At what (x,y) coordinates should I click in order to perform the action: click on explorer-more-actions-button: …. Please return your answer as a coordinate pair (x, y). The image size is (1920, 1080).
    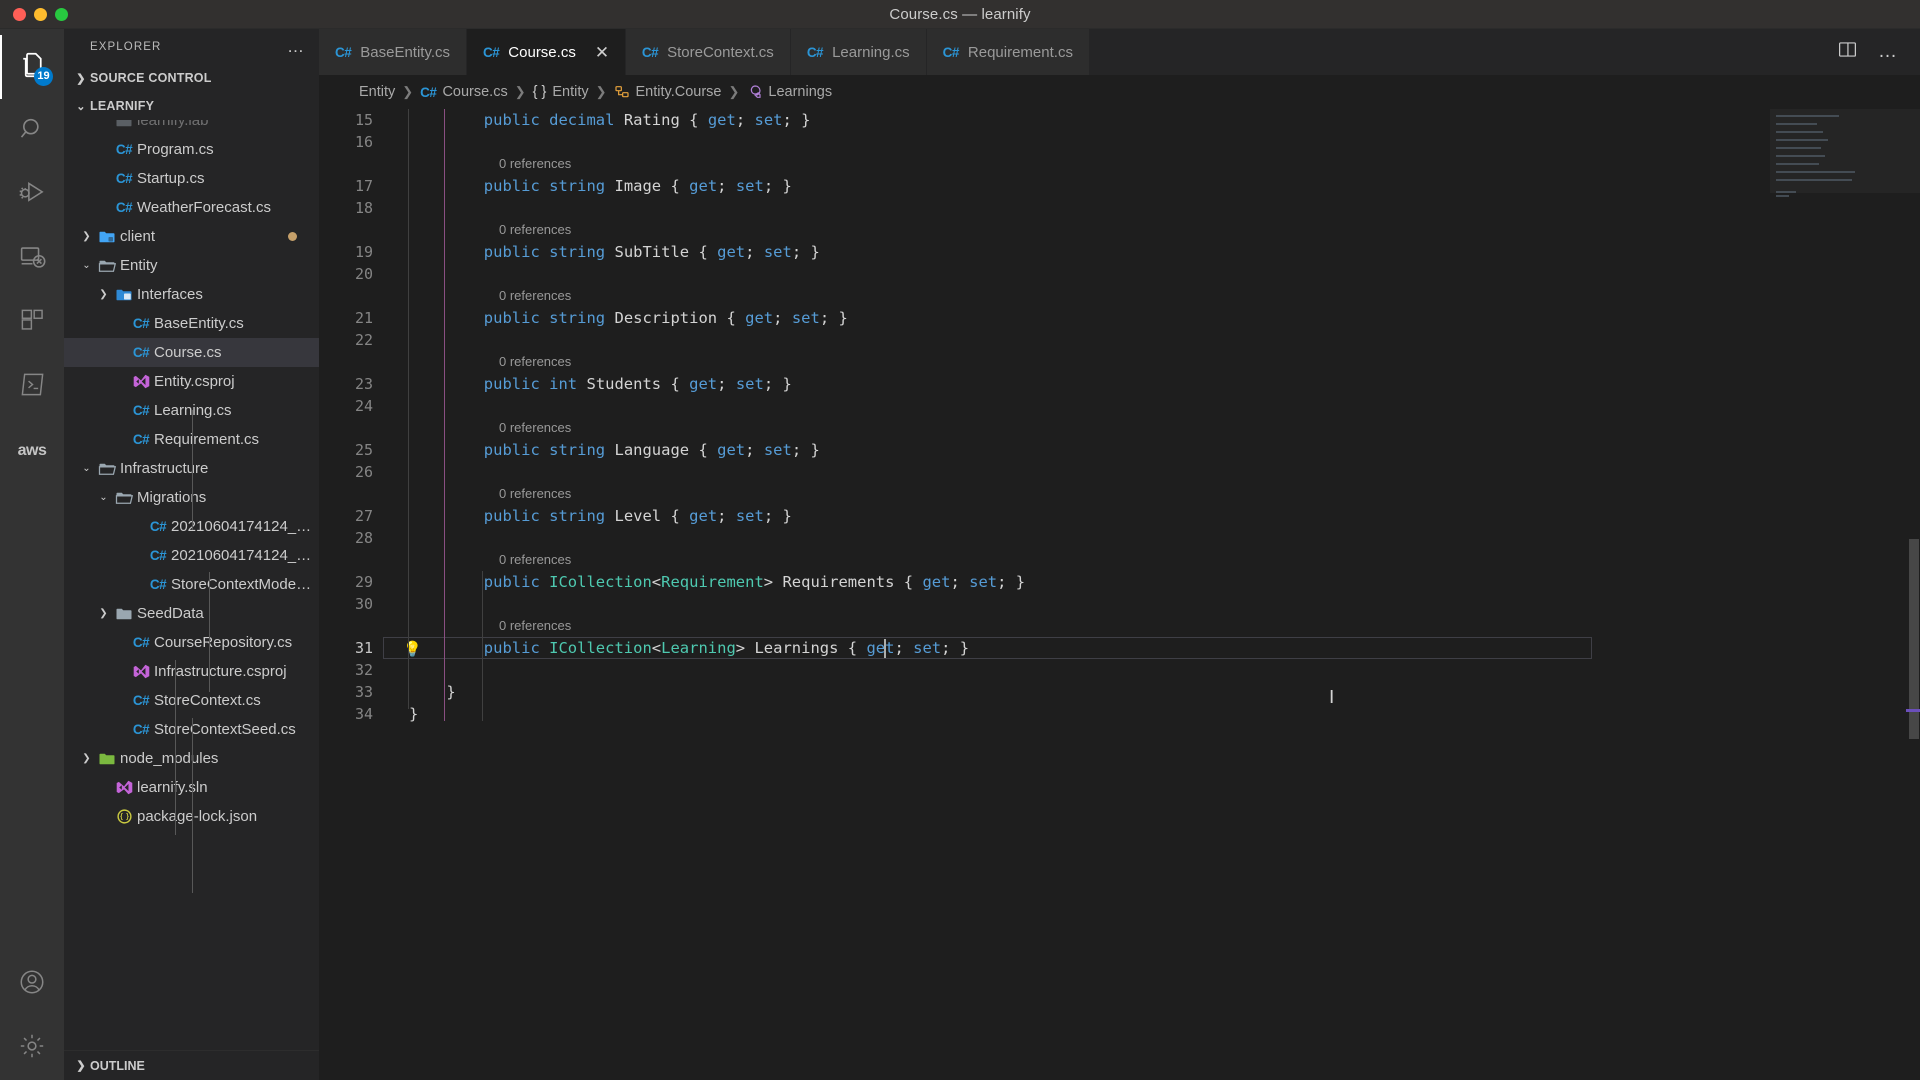
    Looking at the image, I should click on (296, 46).